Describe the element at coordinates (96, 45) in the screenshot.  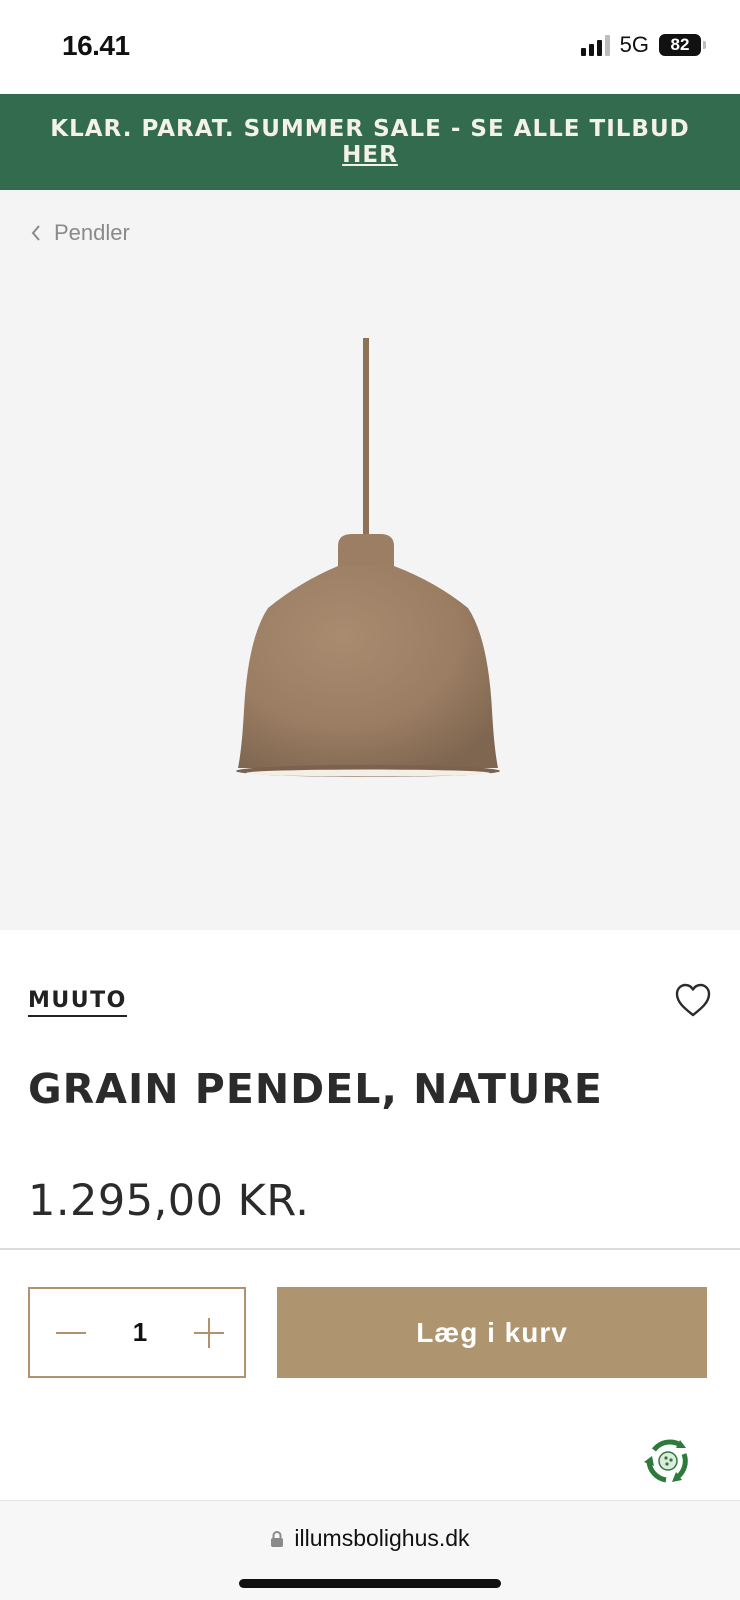
I see `status-time: 16.41` at that location.